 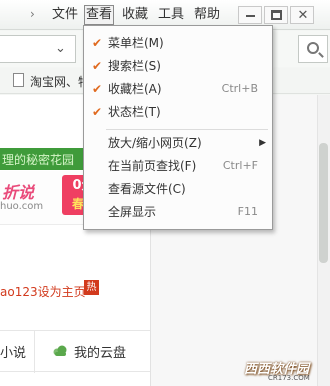 I want to click on menu-file: 文件, so click(x=65, y=15).